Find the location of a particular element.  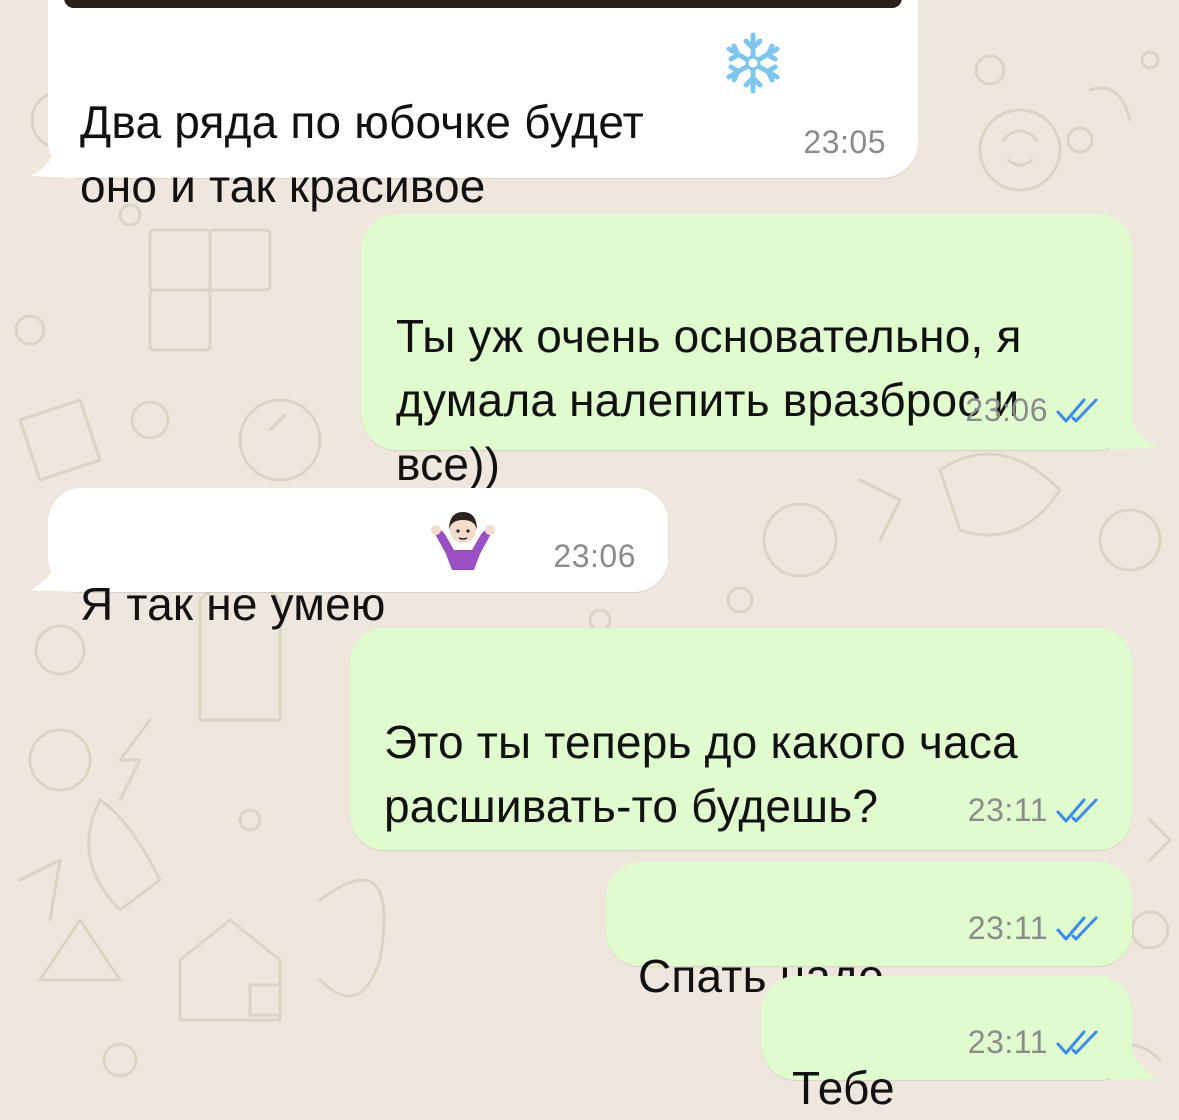

snowflake-icon is located at coordinates (753, 65).